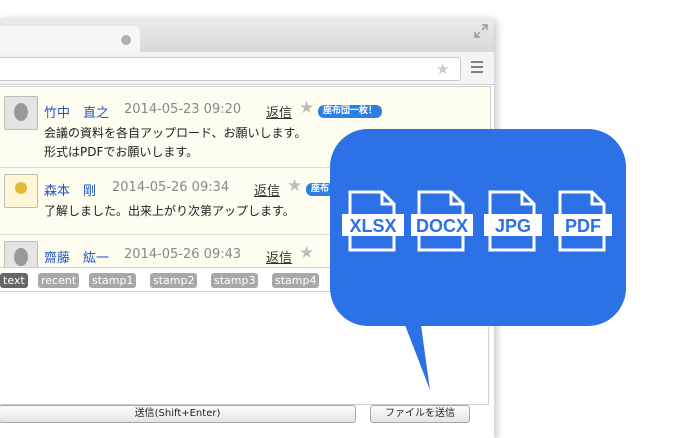  Describe the element at coordinates (513, 226) in the screenshot. I see `file-type-label: JPG` at that location.